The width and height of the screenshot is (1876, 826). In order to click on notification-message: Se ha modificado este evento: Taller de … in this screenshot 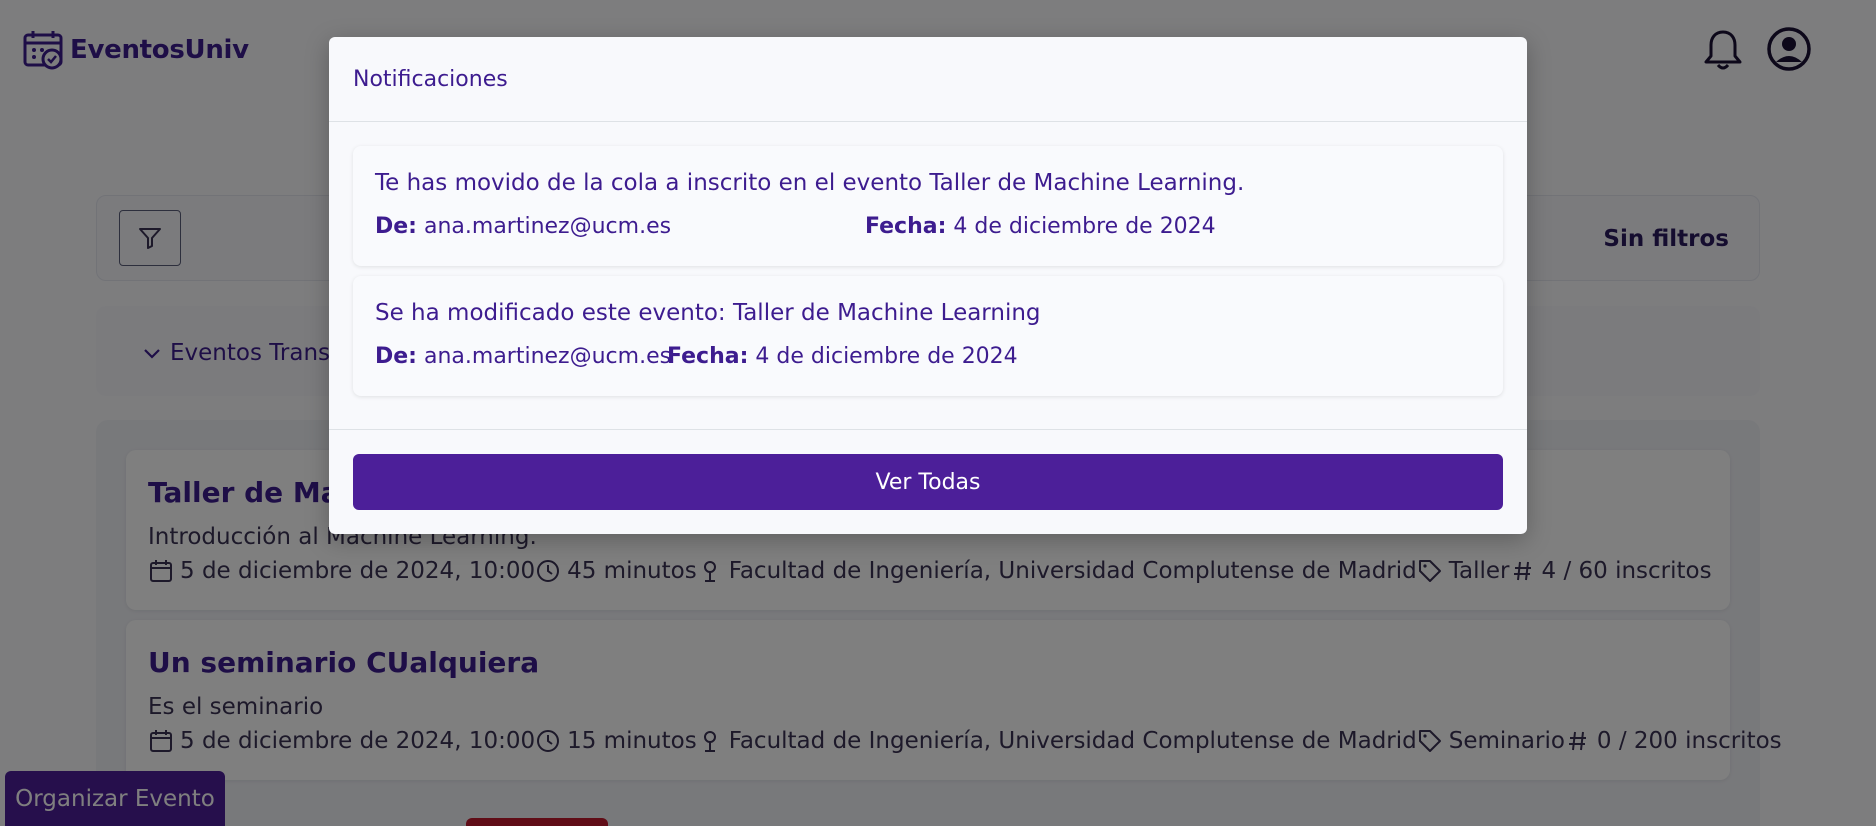, I will do `click(708, 313)`.